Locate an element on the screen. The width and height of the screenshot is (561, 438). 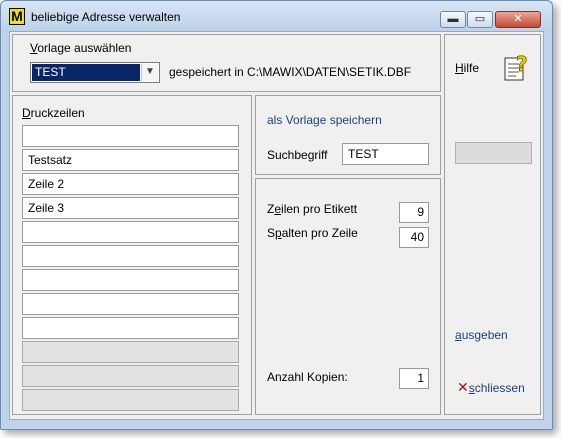
vorlage-label: Vorlage auswählen is located at coordinates (80, 48).